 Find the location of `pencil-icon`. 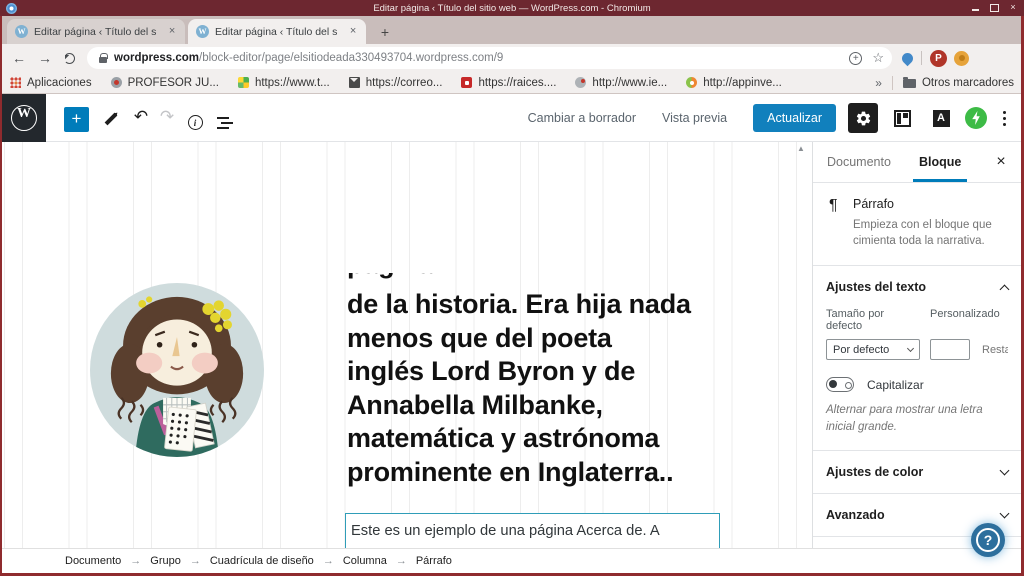

pencil-icon is located at coordinates (111, 119).